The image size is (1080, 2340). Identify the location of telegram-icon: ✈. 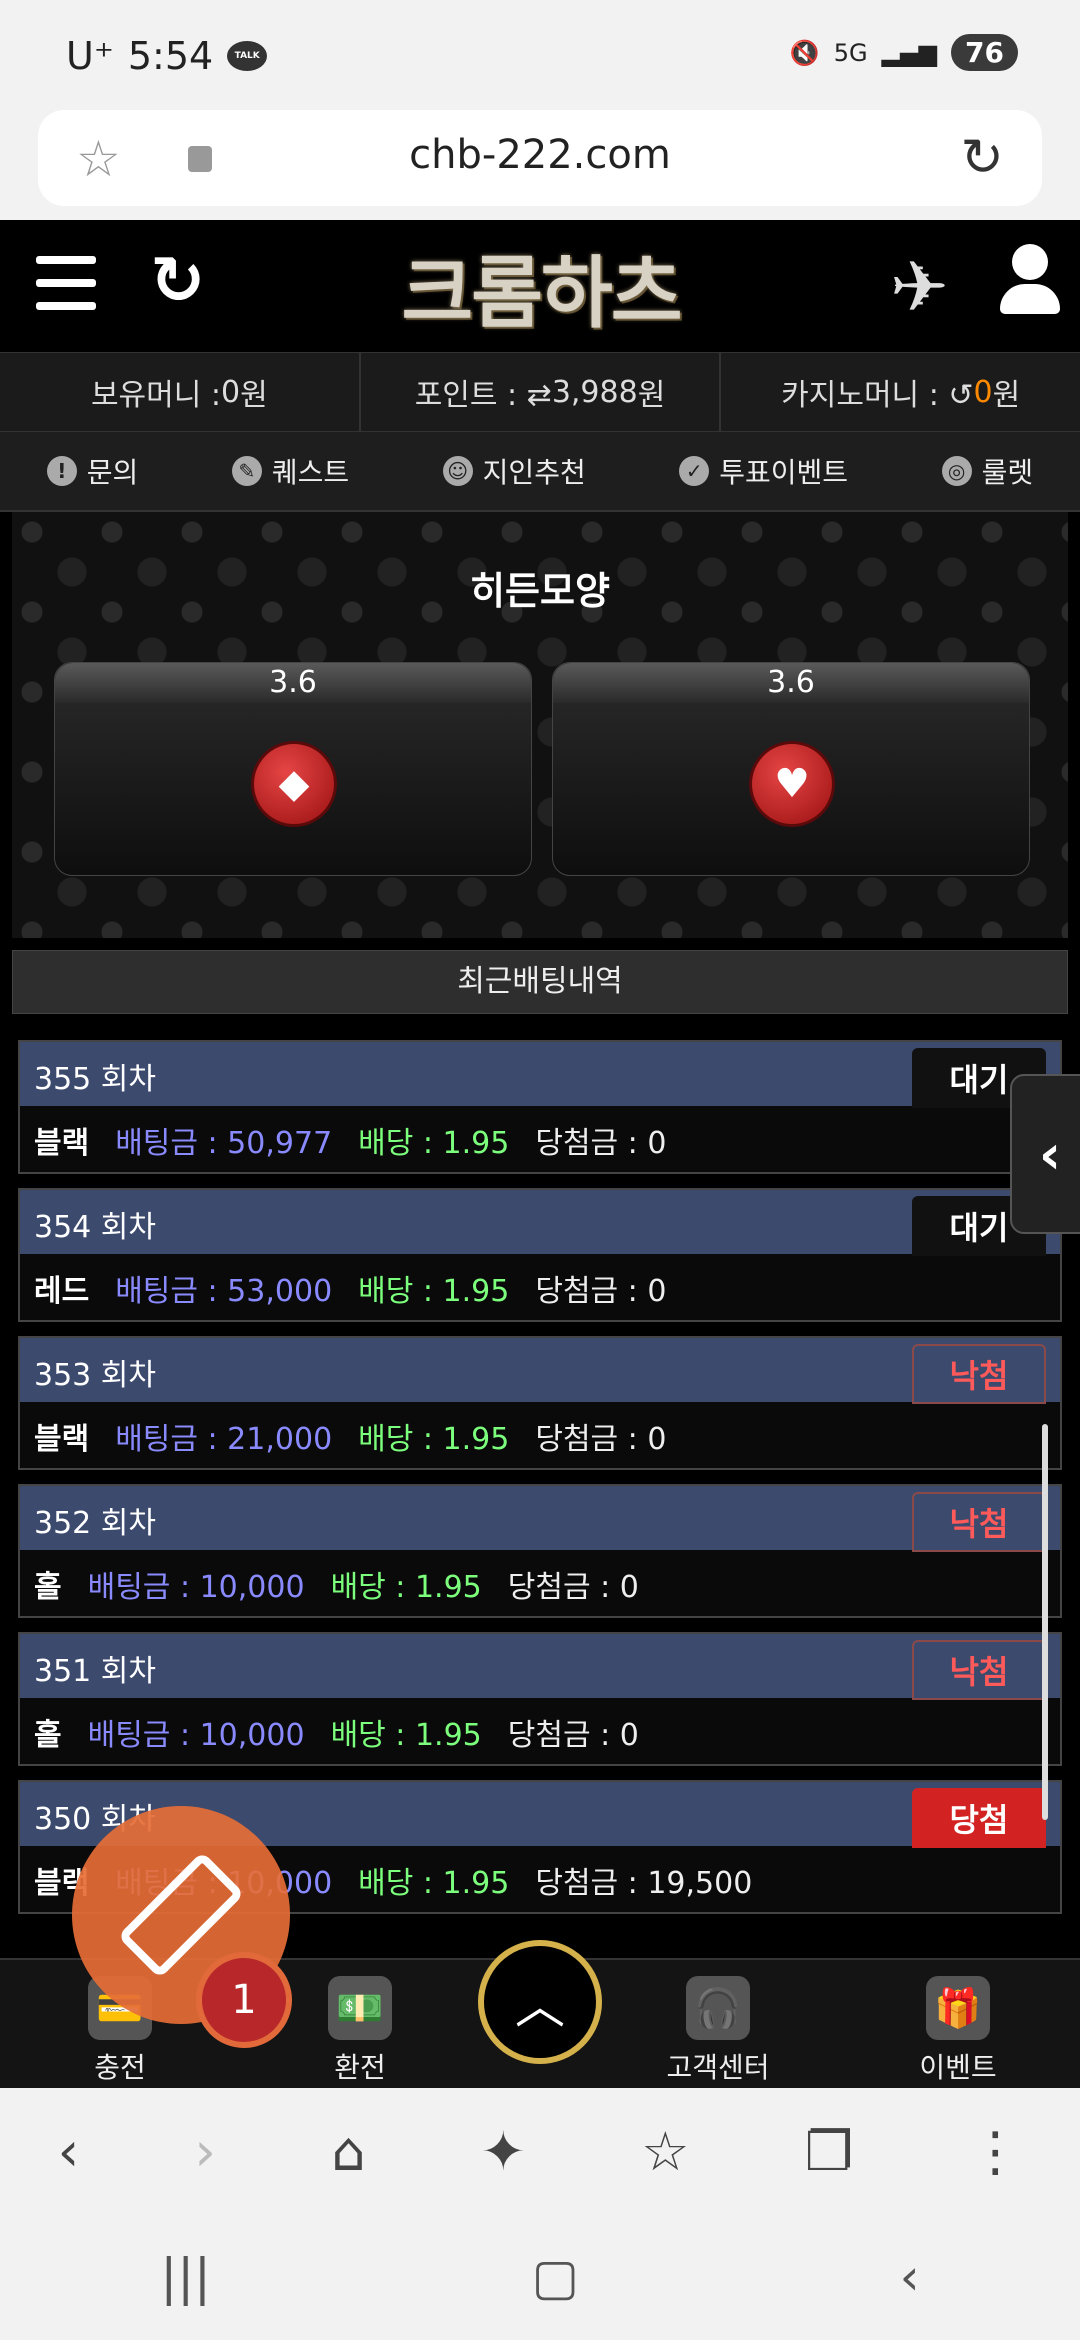
(919, 287).